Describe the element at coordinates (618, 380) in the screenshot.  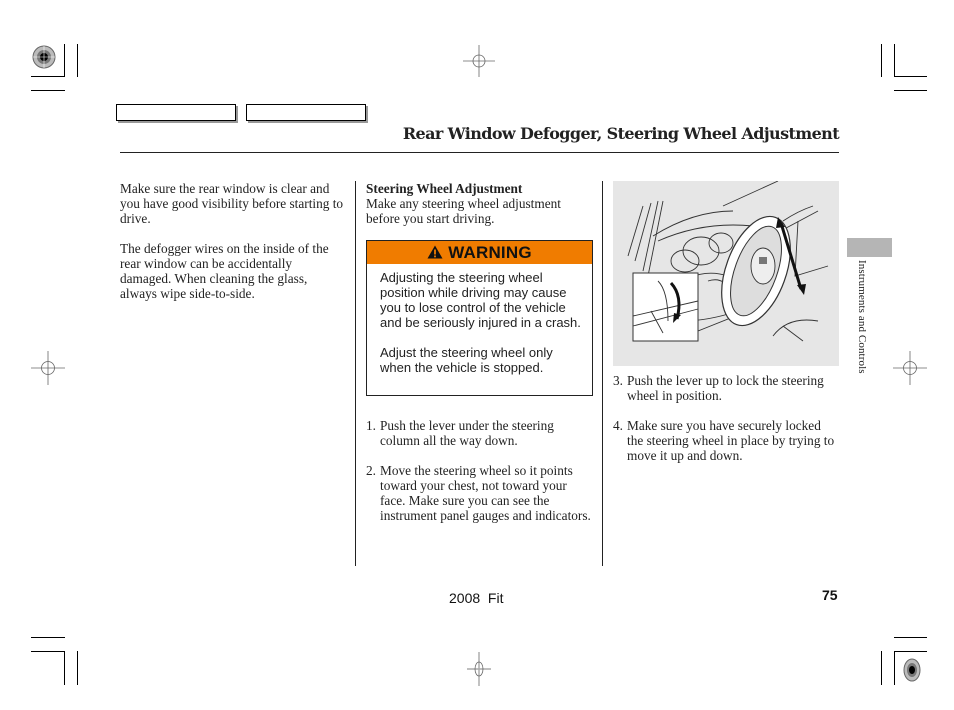
I see `step-number: 3.` at that location.